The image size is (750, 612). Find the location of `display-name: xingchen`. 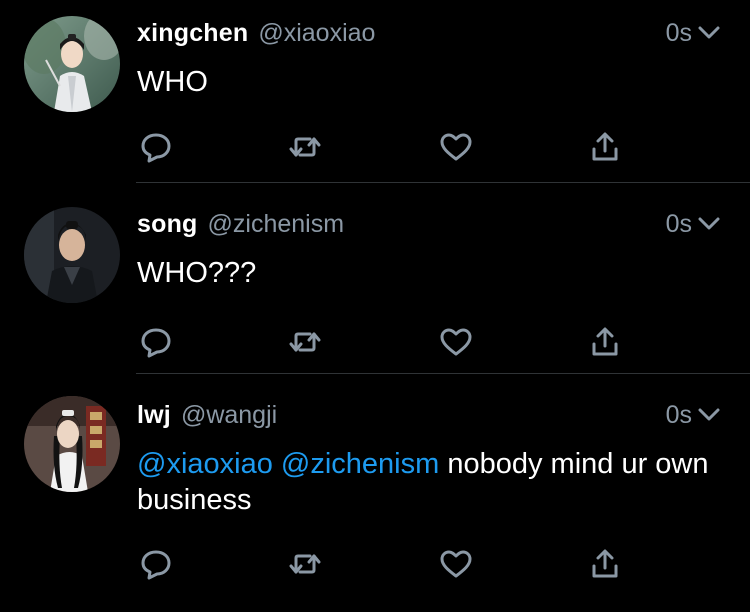

display-name: xingchen is located at coordinates (192, 33).